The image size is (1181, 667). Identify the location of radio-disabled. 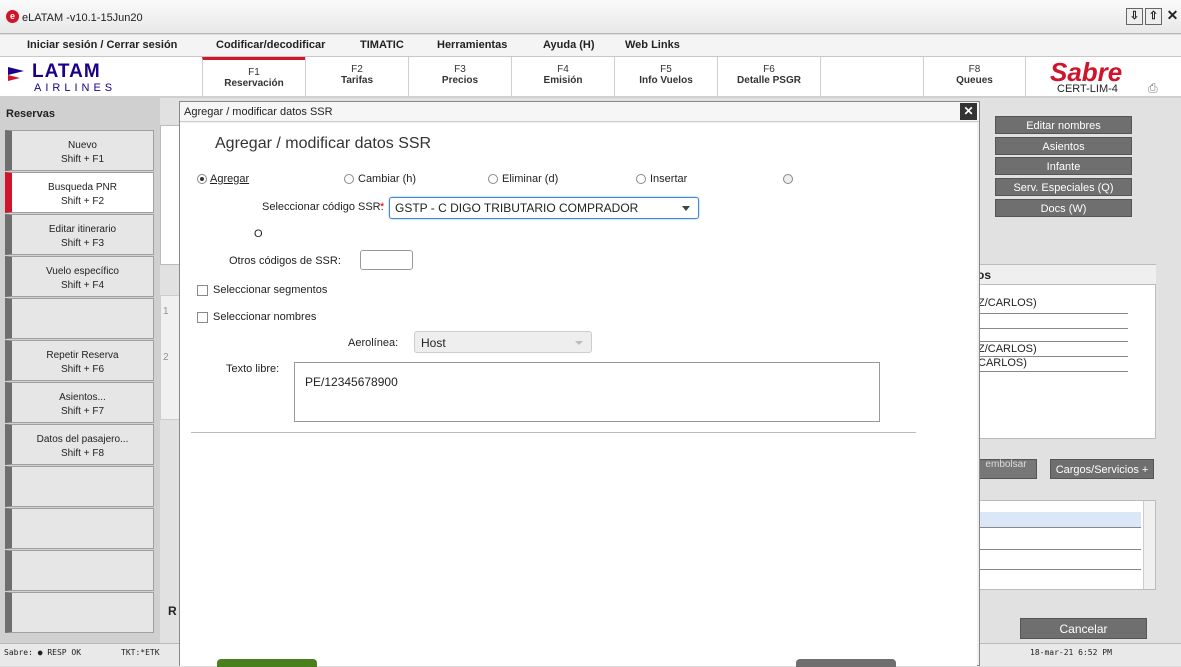
(788, 179).